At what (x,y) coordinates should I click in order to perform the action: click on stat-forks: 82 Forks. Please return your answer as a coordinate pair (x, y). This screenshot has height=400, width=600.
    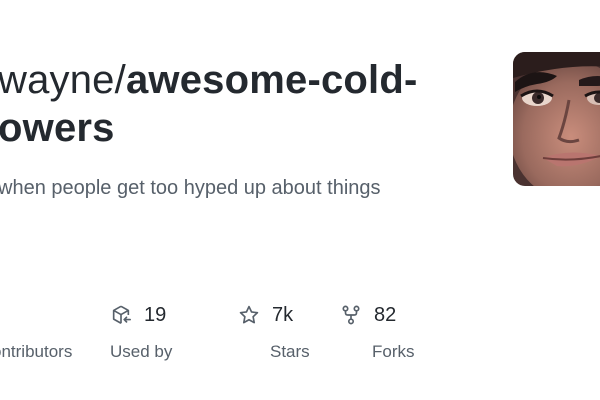
    Looking at the image, I should click on (377, 331).